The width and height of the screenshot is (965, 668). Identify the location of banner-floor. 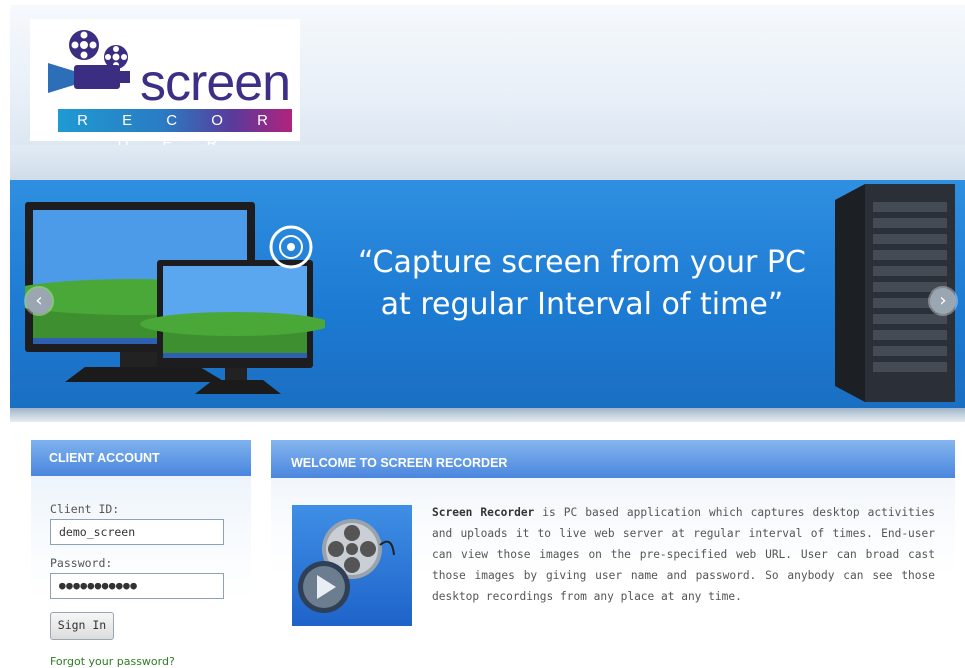
(487, 415).